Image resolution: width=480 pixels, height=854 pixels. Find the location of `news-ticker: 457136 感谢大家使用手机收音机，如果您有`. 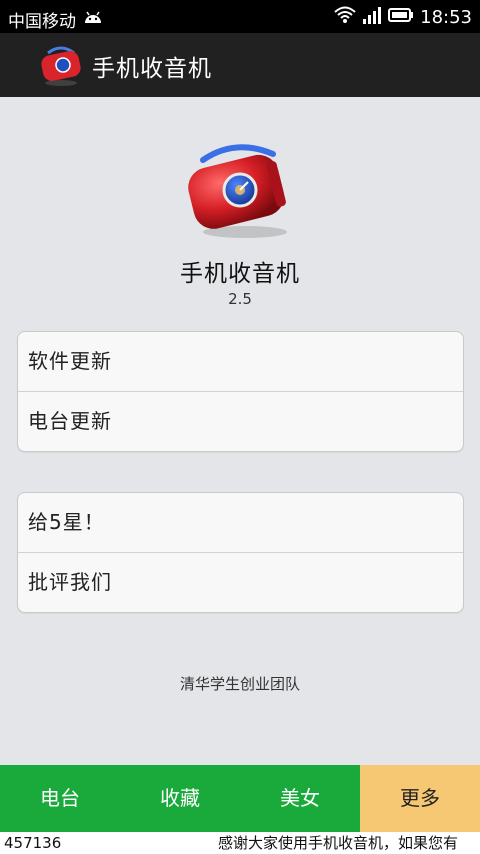

news-ticker: 457136 感谢大家使用手机收音机，如果您有 is located at coordinates (240, 843).